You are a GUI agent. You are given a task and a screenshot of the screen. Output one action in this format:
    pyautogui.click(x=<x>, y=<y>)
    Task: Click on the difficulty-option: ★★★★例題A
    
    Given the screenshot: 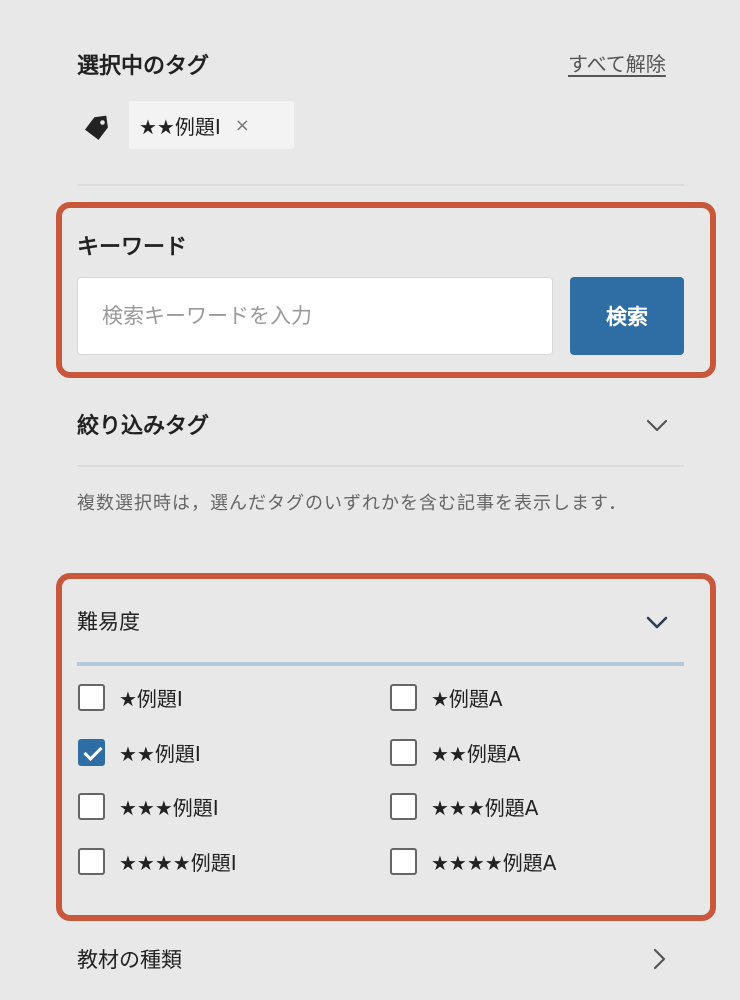 What is the action you would take?
    pyautogui.click(x=473, y=861)
    